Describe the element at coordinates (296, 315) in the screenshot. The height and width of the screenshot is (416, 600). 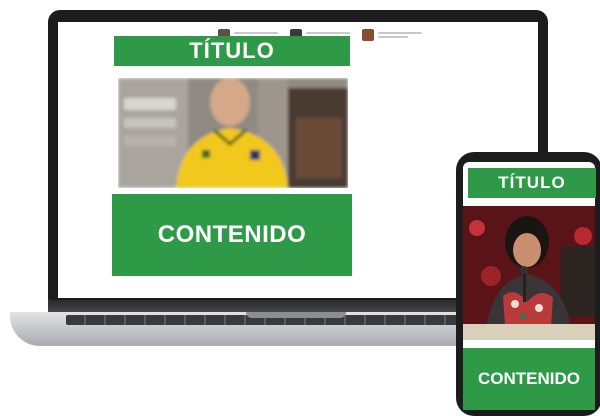
I see `laptop-notch` at that location.